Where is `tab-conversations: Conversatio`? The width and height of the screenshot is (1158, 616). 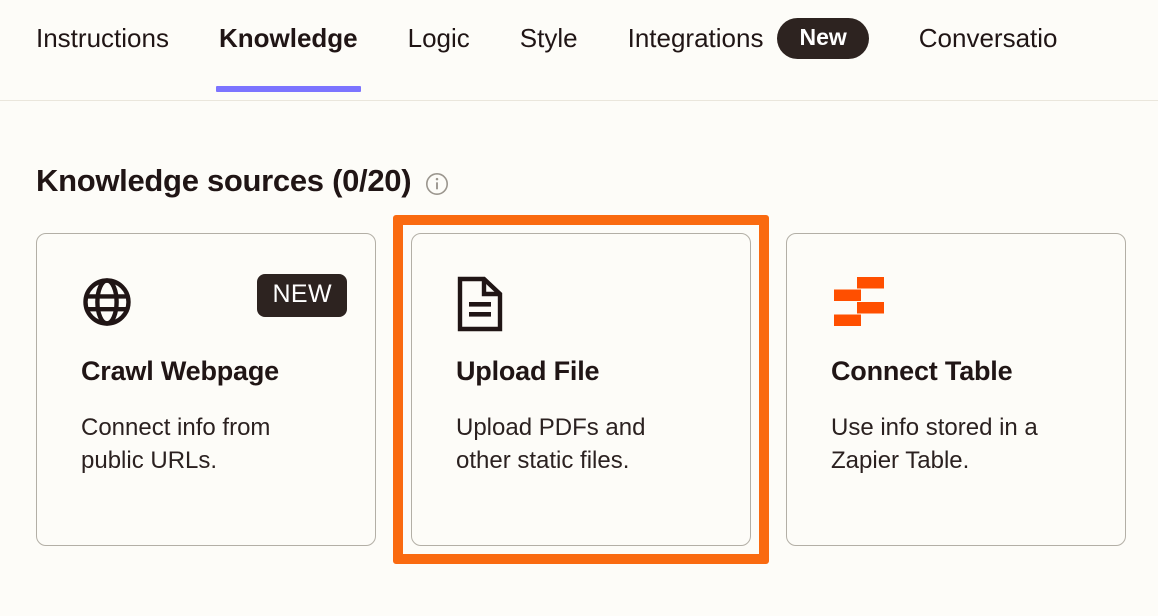 tab-conversations: Conversatio is located at coordinates (988, 50).